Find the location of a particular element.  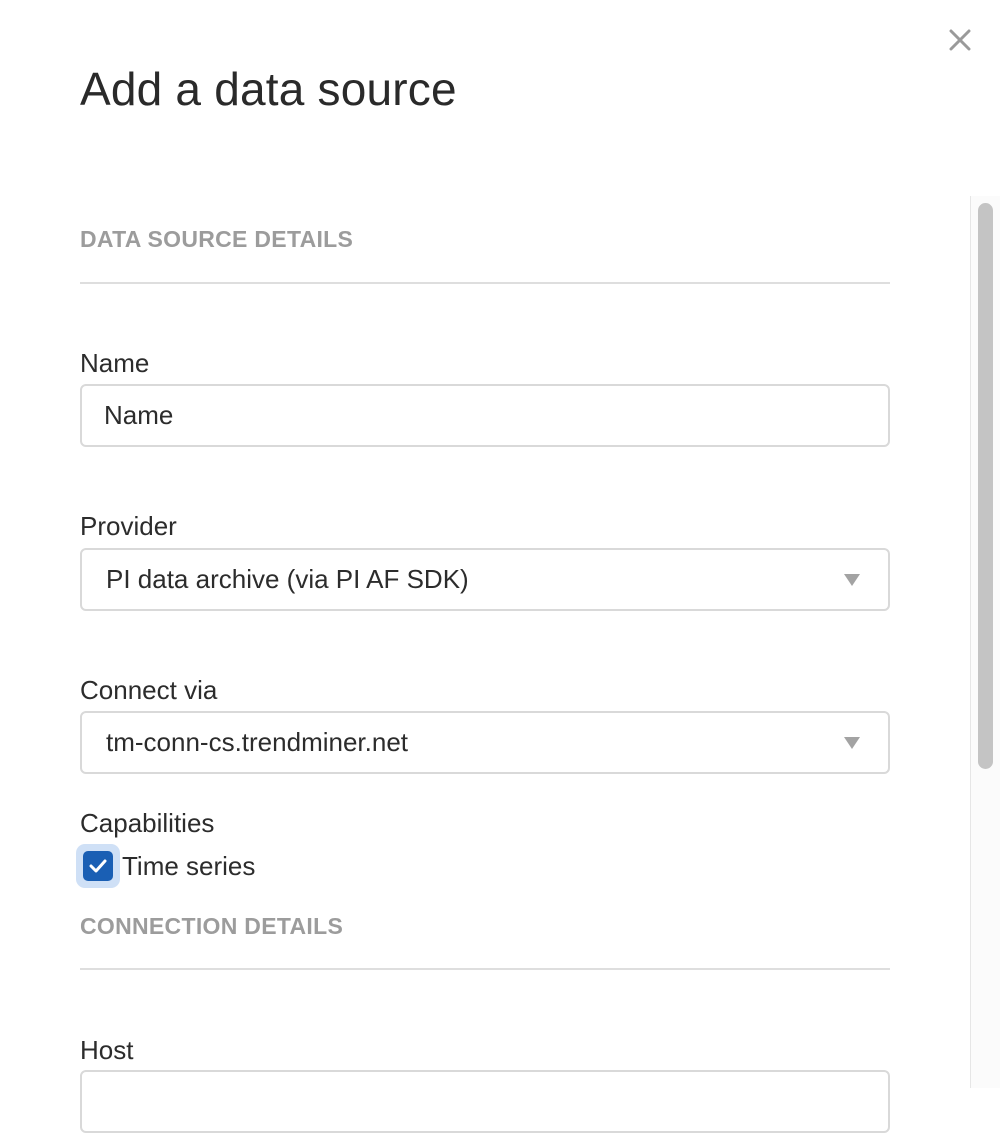

capabilities-label: Capabilities is located at coordinates (147, 823).